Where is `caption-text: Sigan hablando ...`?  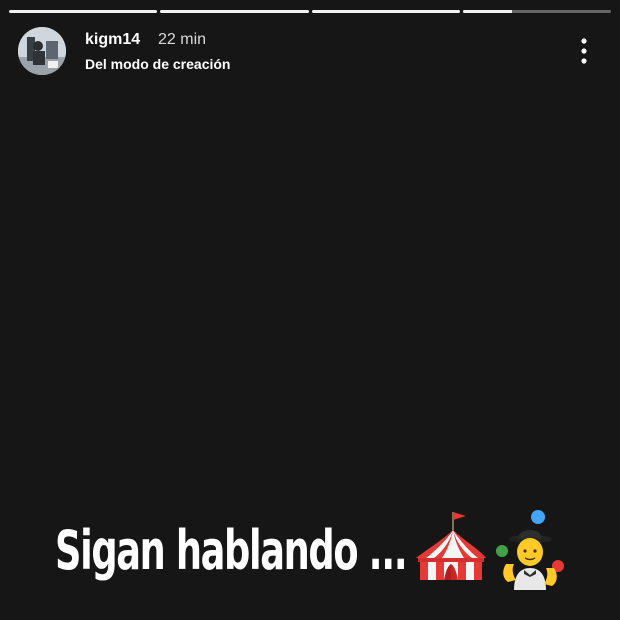 caption-text: Sigan hablando ... is located at coordinates (231, 550).